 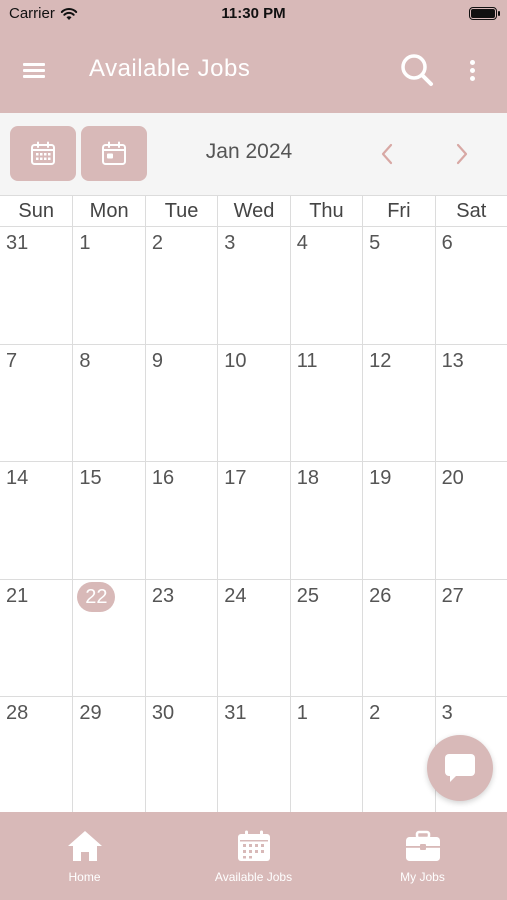 What do you see at coordinates (326, 521) in the screenshot?
I see `calendar-day-cell: 18` at bounding box center [326, 521].